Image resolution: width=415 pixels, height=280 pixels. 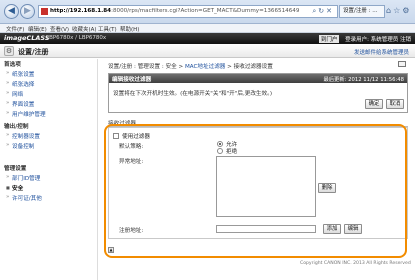 What do you see at coordinates (353, 229) in the screenshot?
I see `edit-button: 编辑` at bounding box center [353, 229].